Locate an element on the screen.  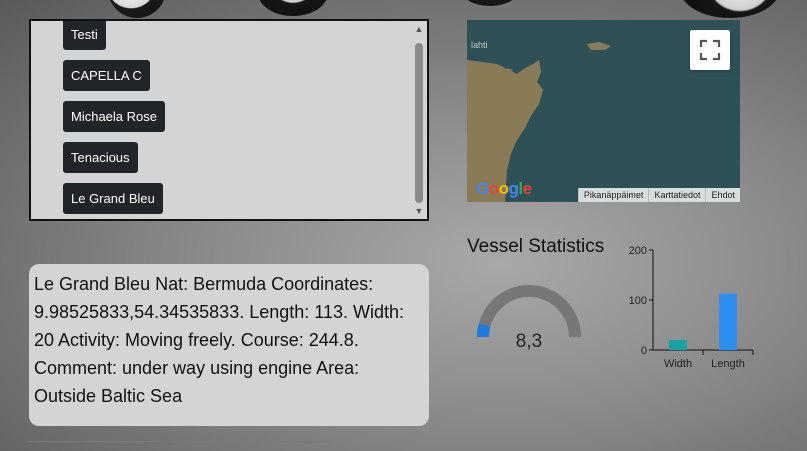
vessel-bar-chart: 0 100 200 Width Length is located at coordinates (691, 307).